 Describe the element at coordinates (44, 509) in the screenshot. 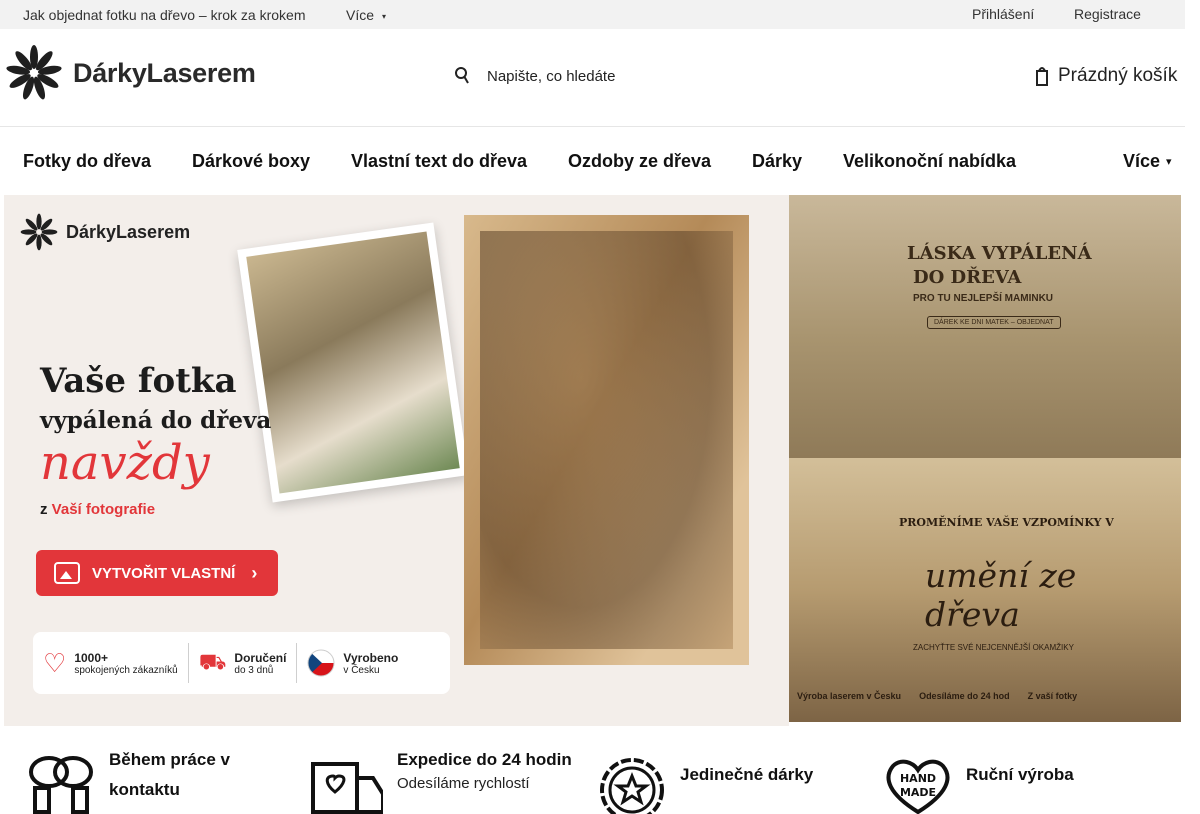

I see `banner-from-prefix: z` at that location.